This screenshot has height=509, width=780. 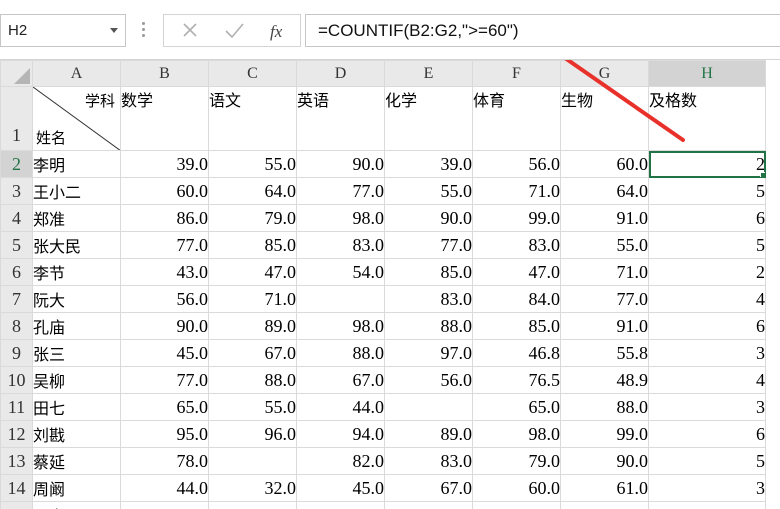 What do you see at coordinates (340, 353) in the screenshot?
I see `score-cell: 88.0` at bounding box center [340, 353].